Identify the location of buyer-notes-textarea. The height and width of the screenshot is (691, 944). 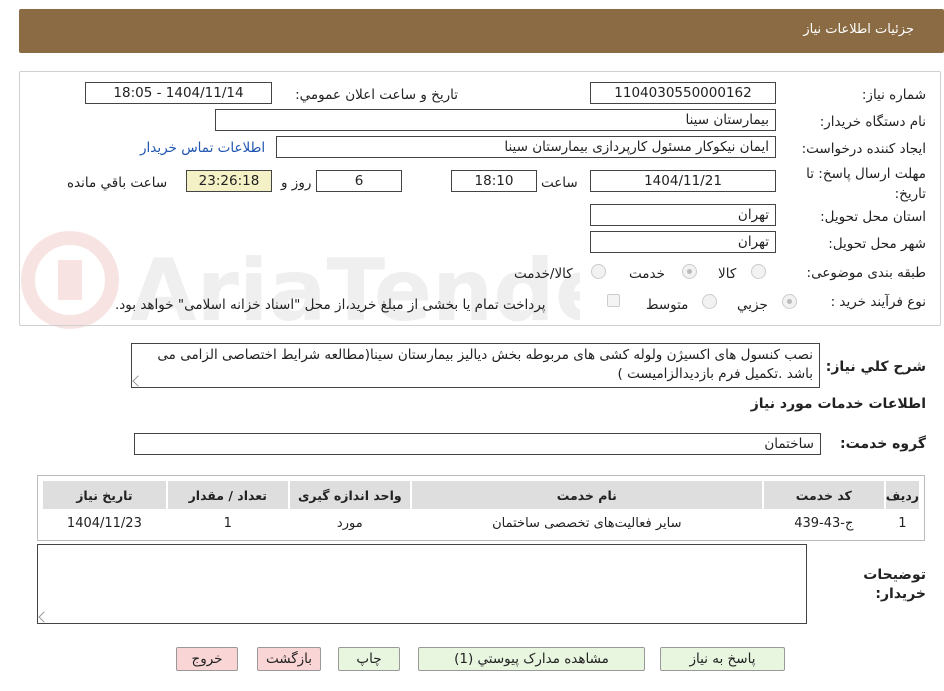
(422, 584).